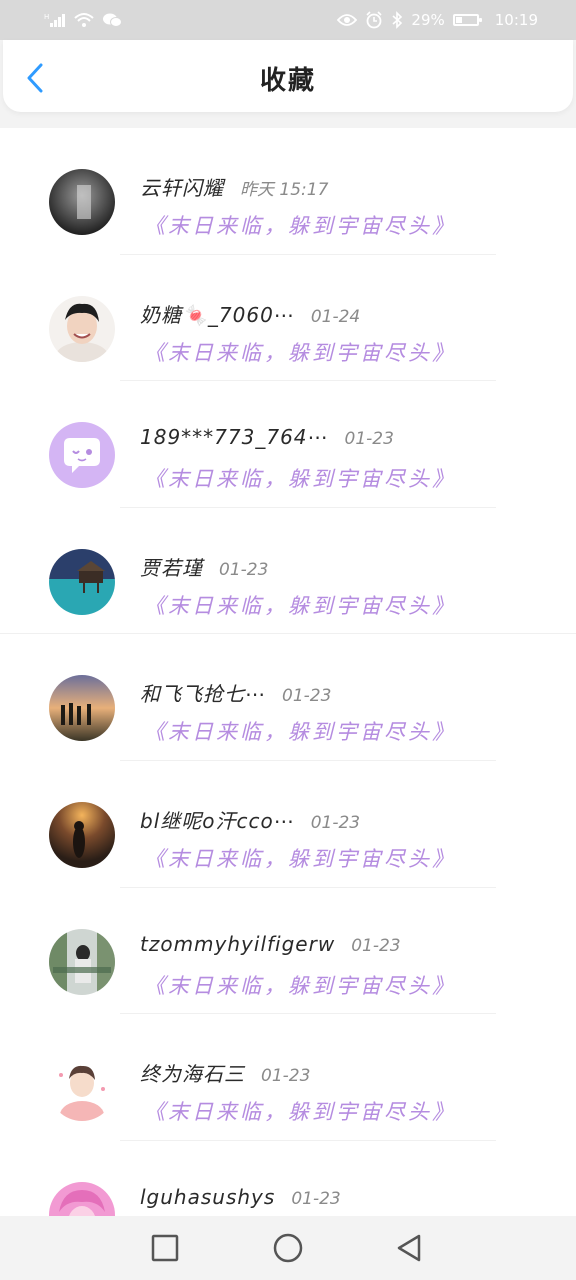 This screenshot has width=576, height=1280. I want to click on signal-icon: H, so click(55, 20).